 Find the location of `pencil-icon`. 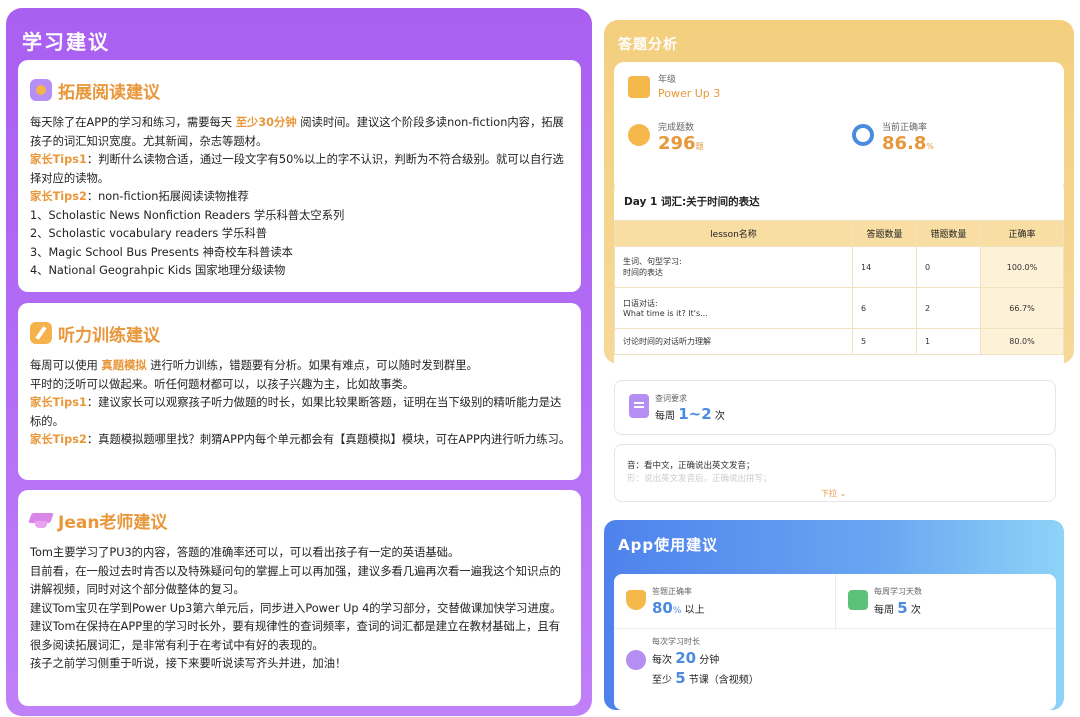

pencil-icon is located at coordinates (41, 333).